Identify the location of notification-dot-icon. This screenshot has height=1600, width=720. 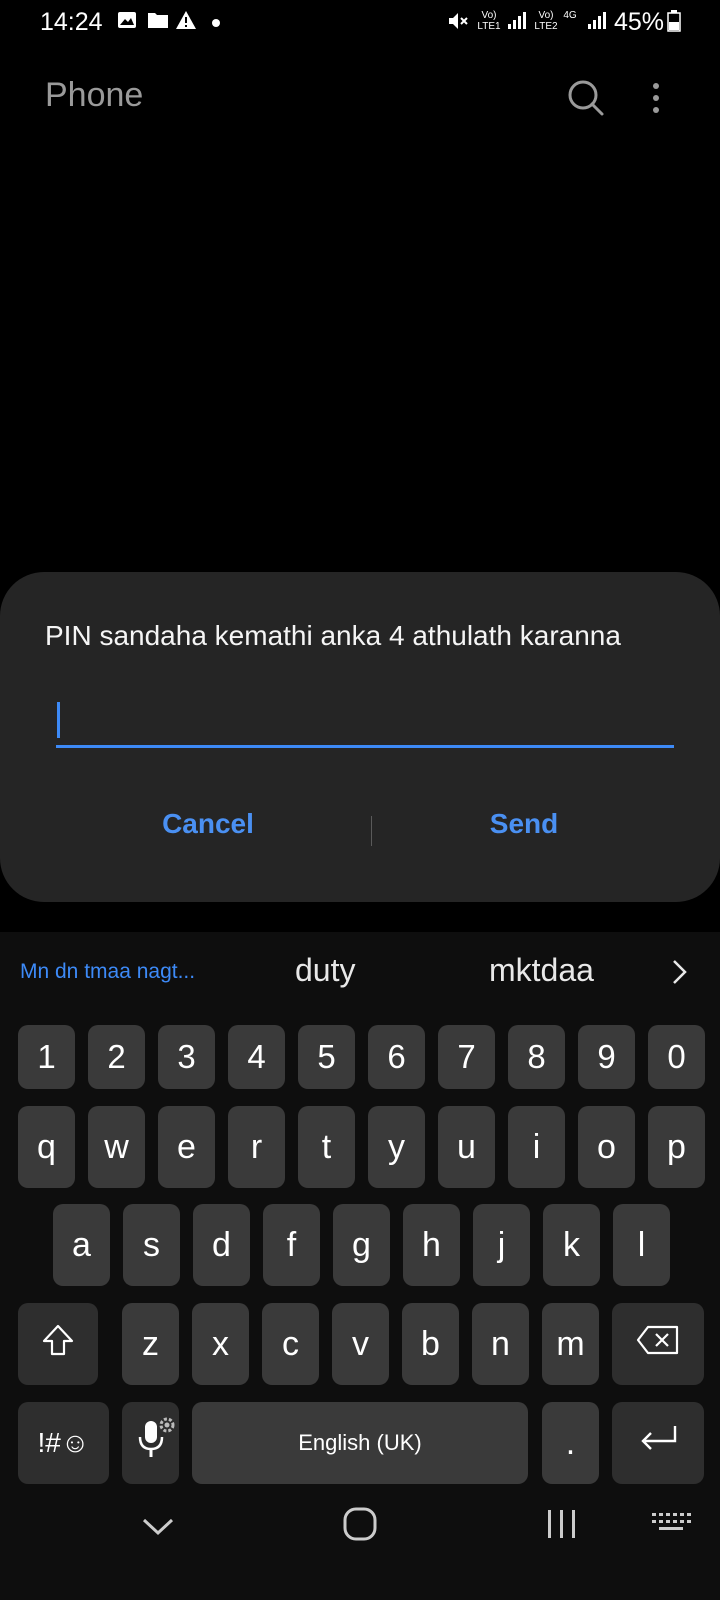
(216, 22).